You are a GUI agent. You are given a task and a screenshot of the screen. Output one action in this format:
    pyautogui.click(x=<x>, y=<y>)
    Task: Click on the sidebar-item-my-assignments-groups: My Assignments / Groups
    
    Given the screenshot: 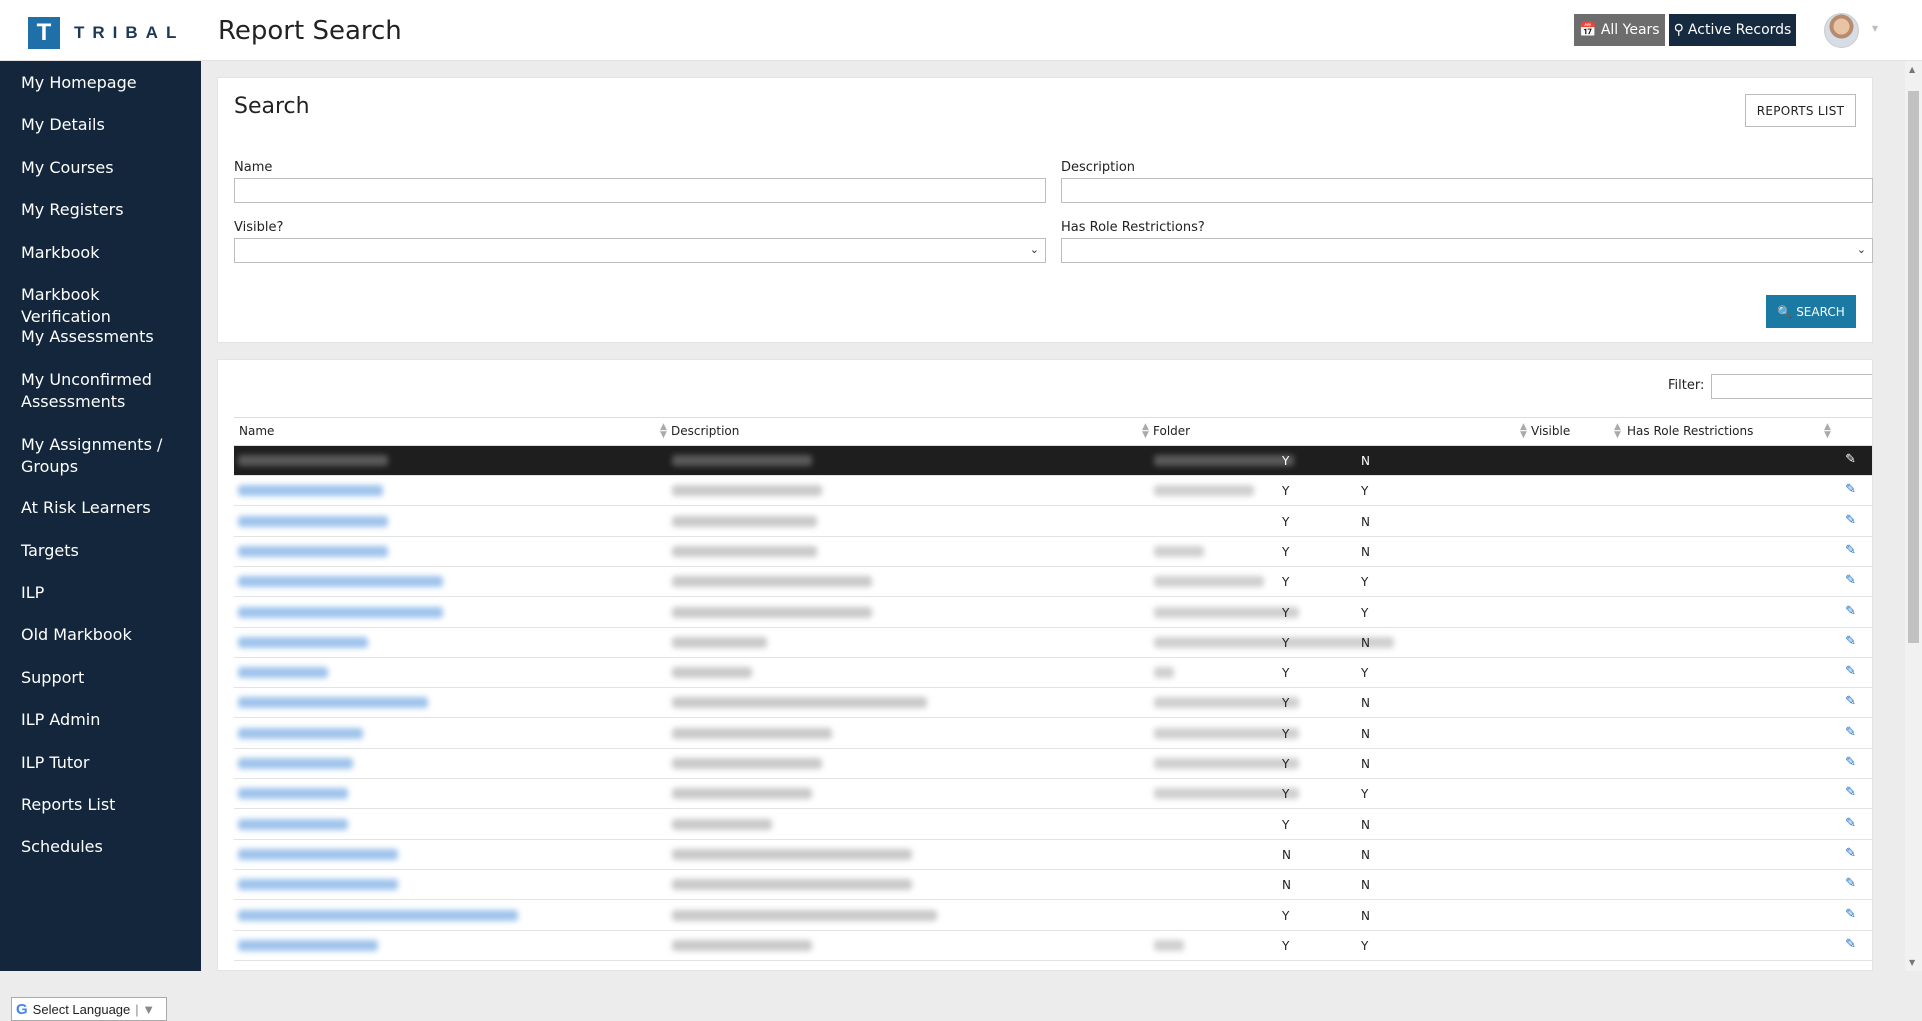 What is the action you would take?
    pyautogui.click(x=100, y=456)
    